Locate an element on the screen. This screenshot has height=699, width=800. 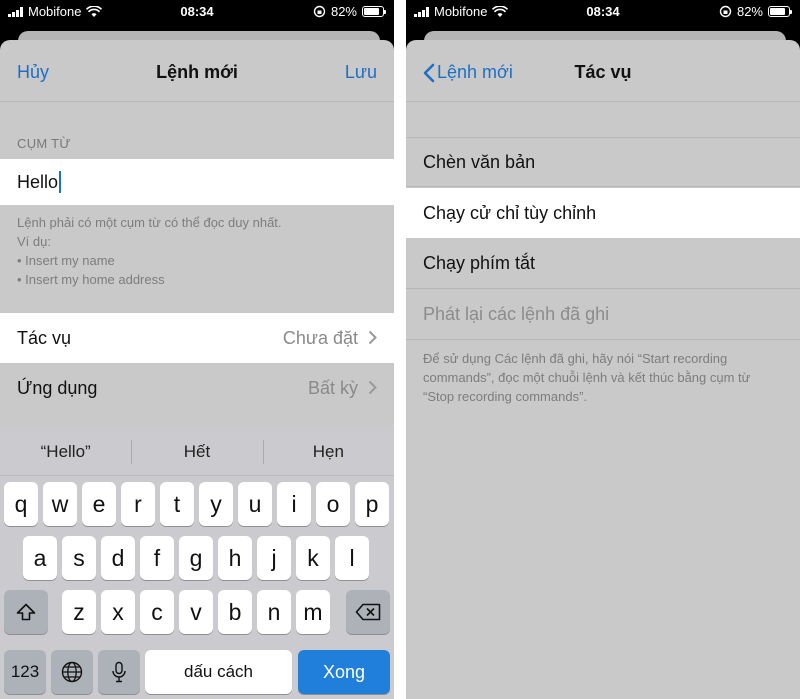
key-r: r is located at coordinates (138, 504).